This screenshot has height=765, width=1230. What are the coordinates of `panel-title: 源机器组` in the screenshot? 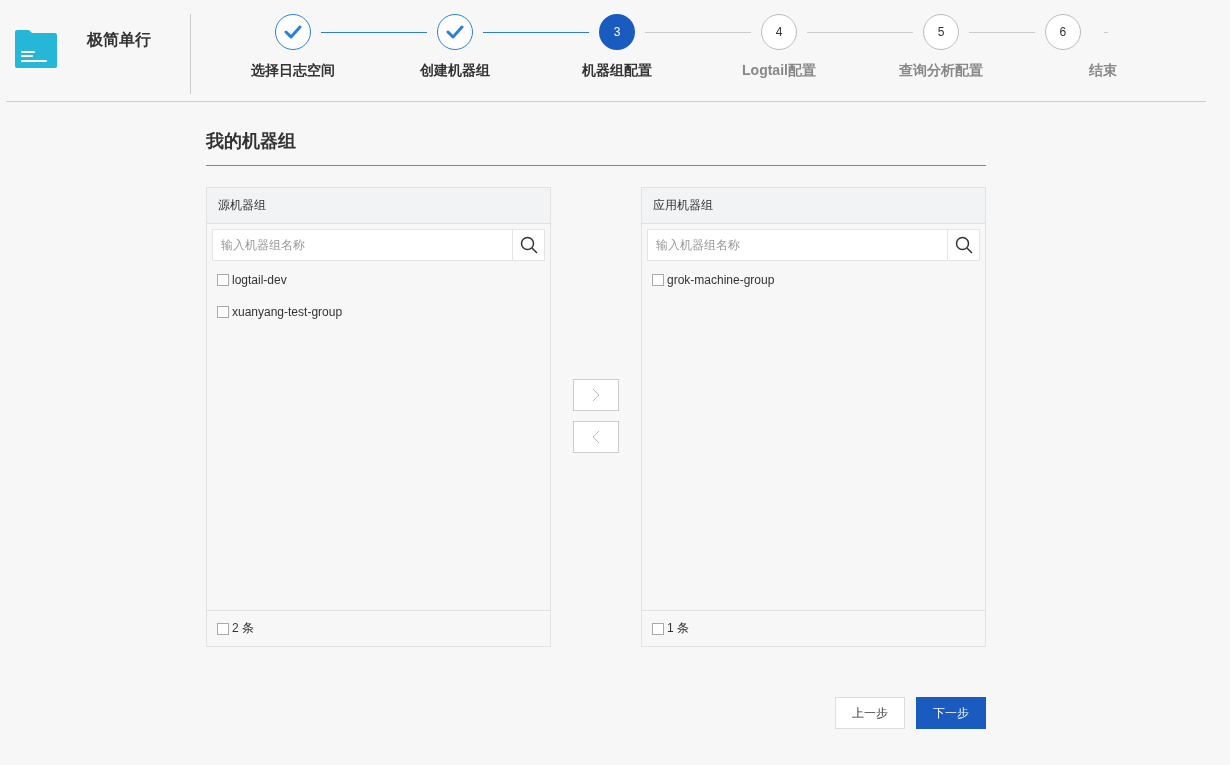 It's located at (378, 206).